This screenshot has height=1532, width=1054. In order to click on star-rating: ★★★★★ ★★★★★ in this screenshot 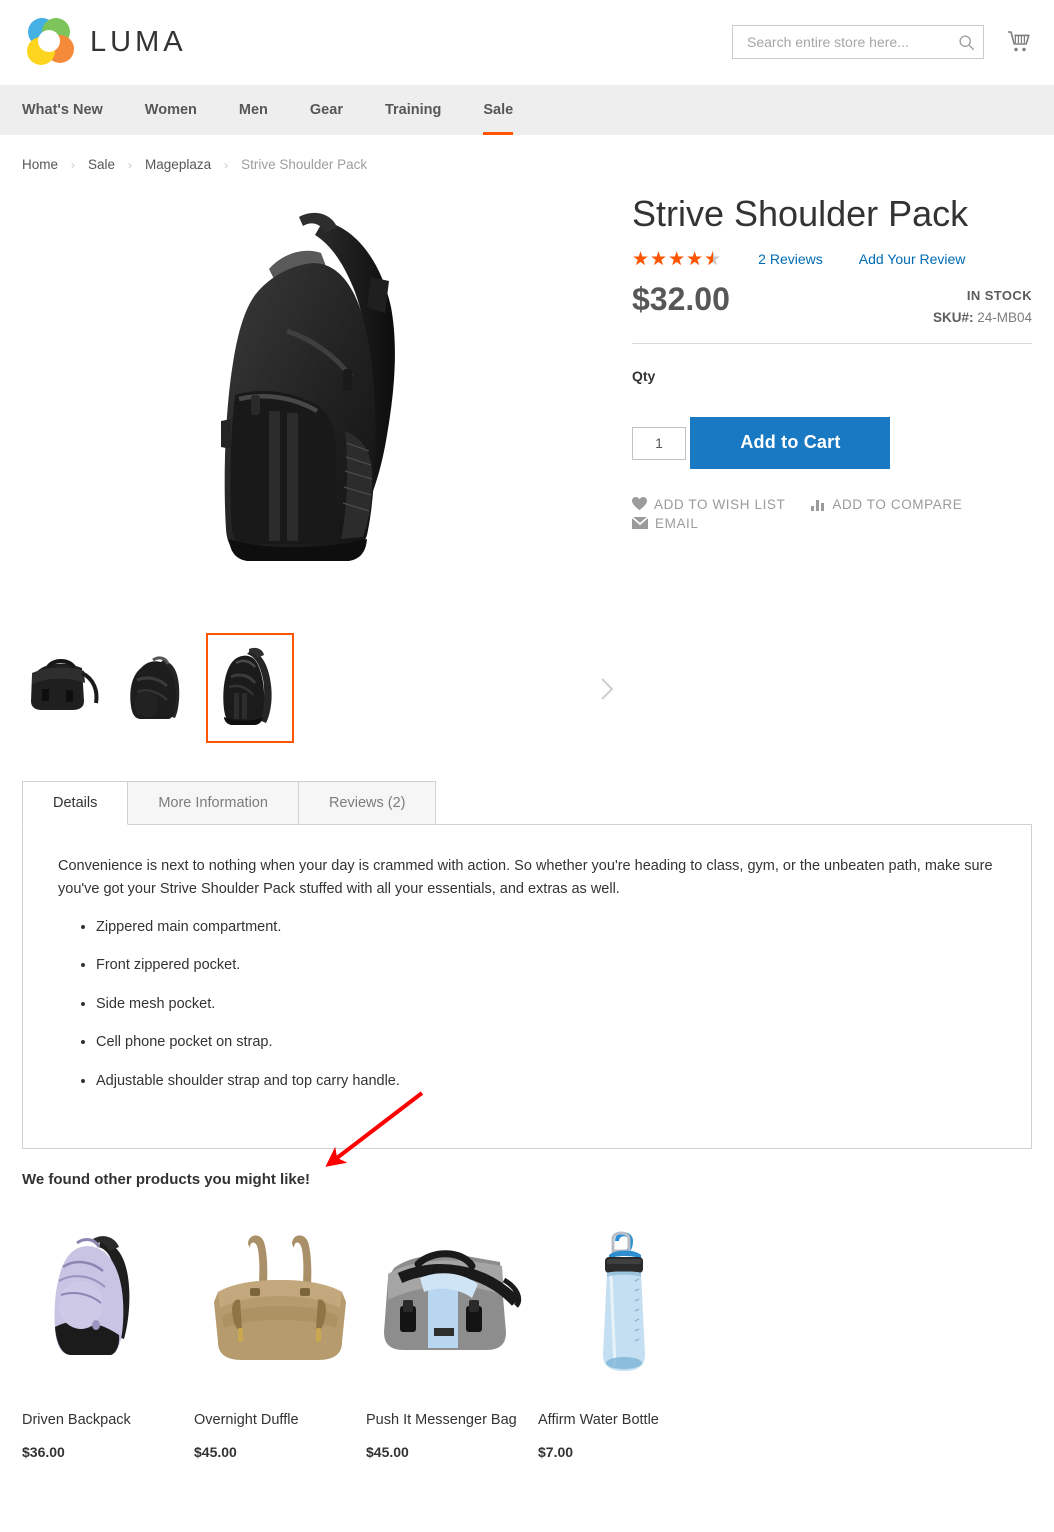, I will do `click(677, 259)`.